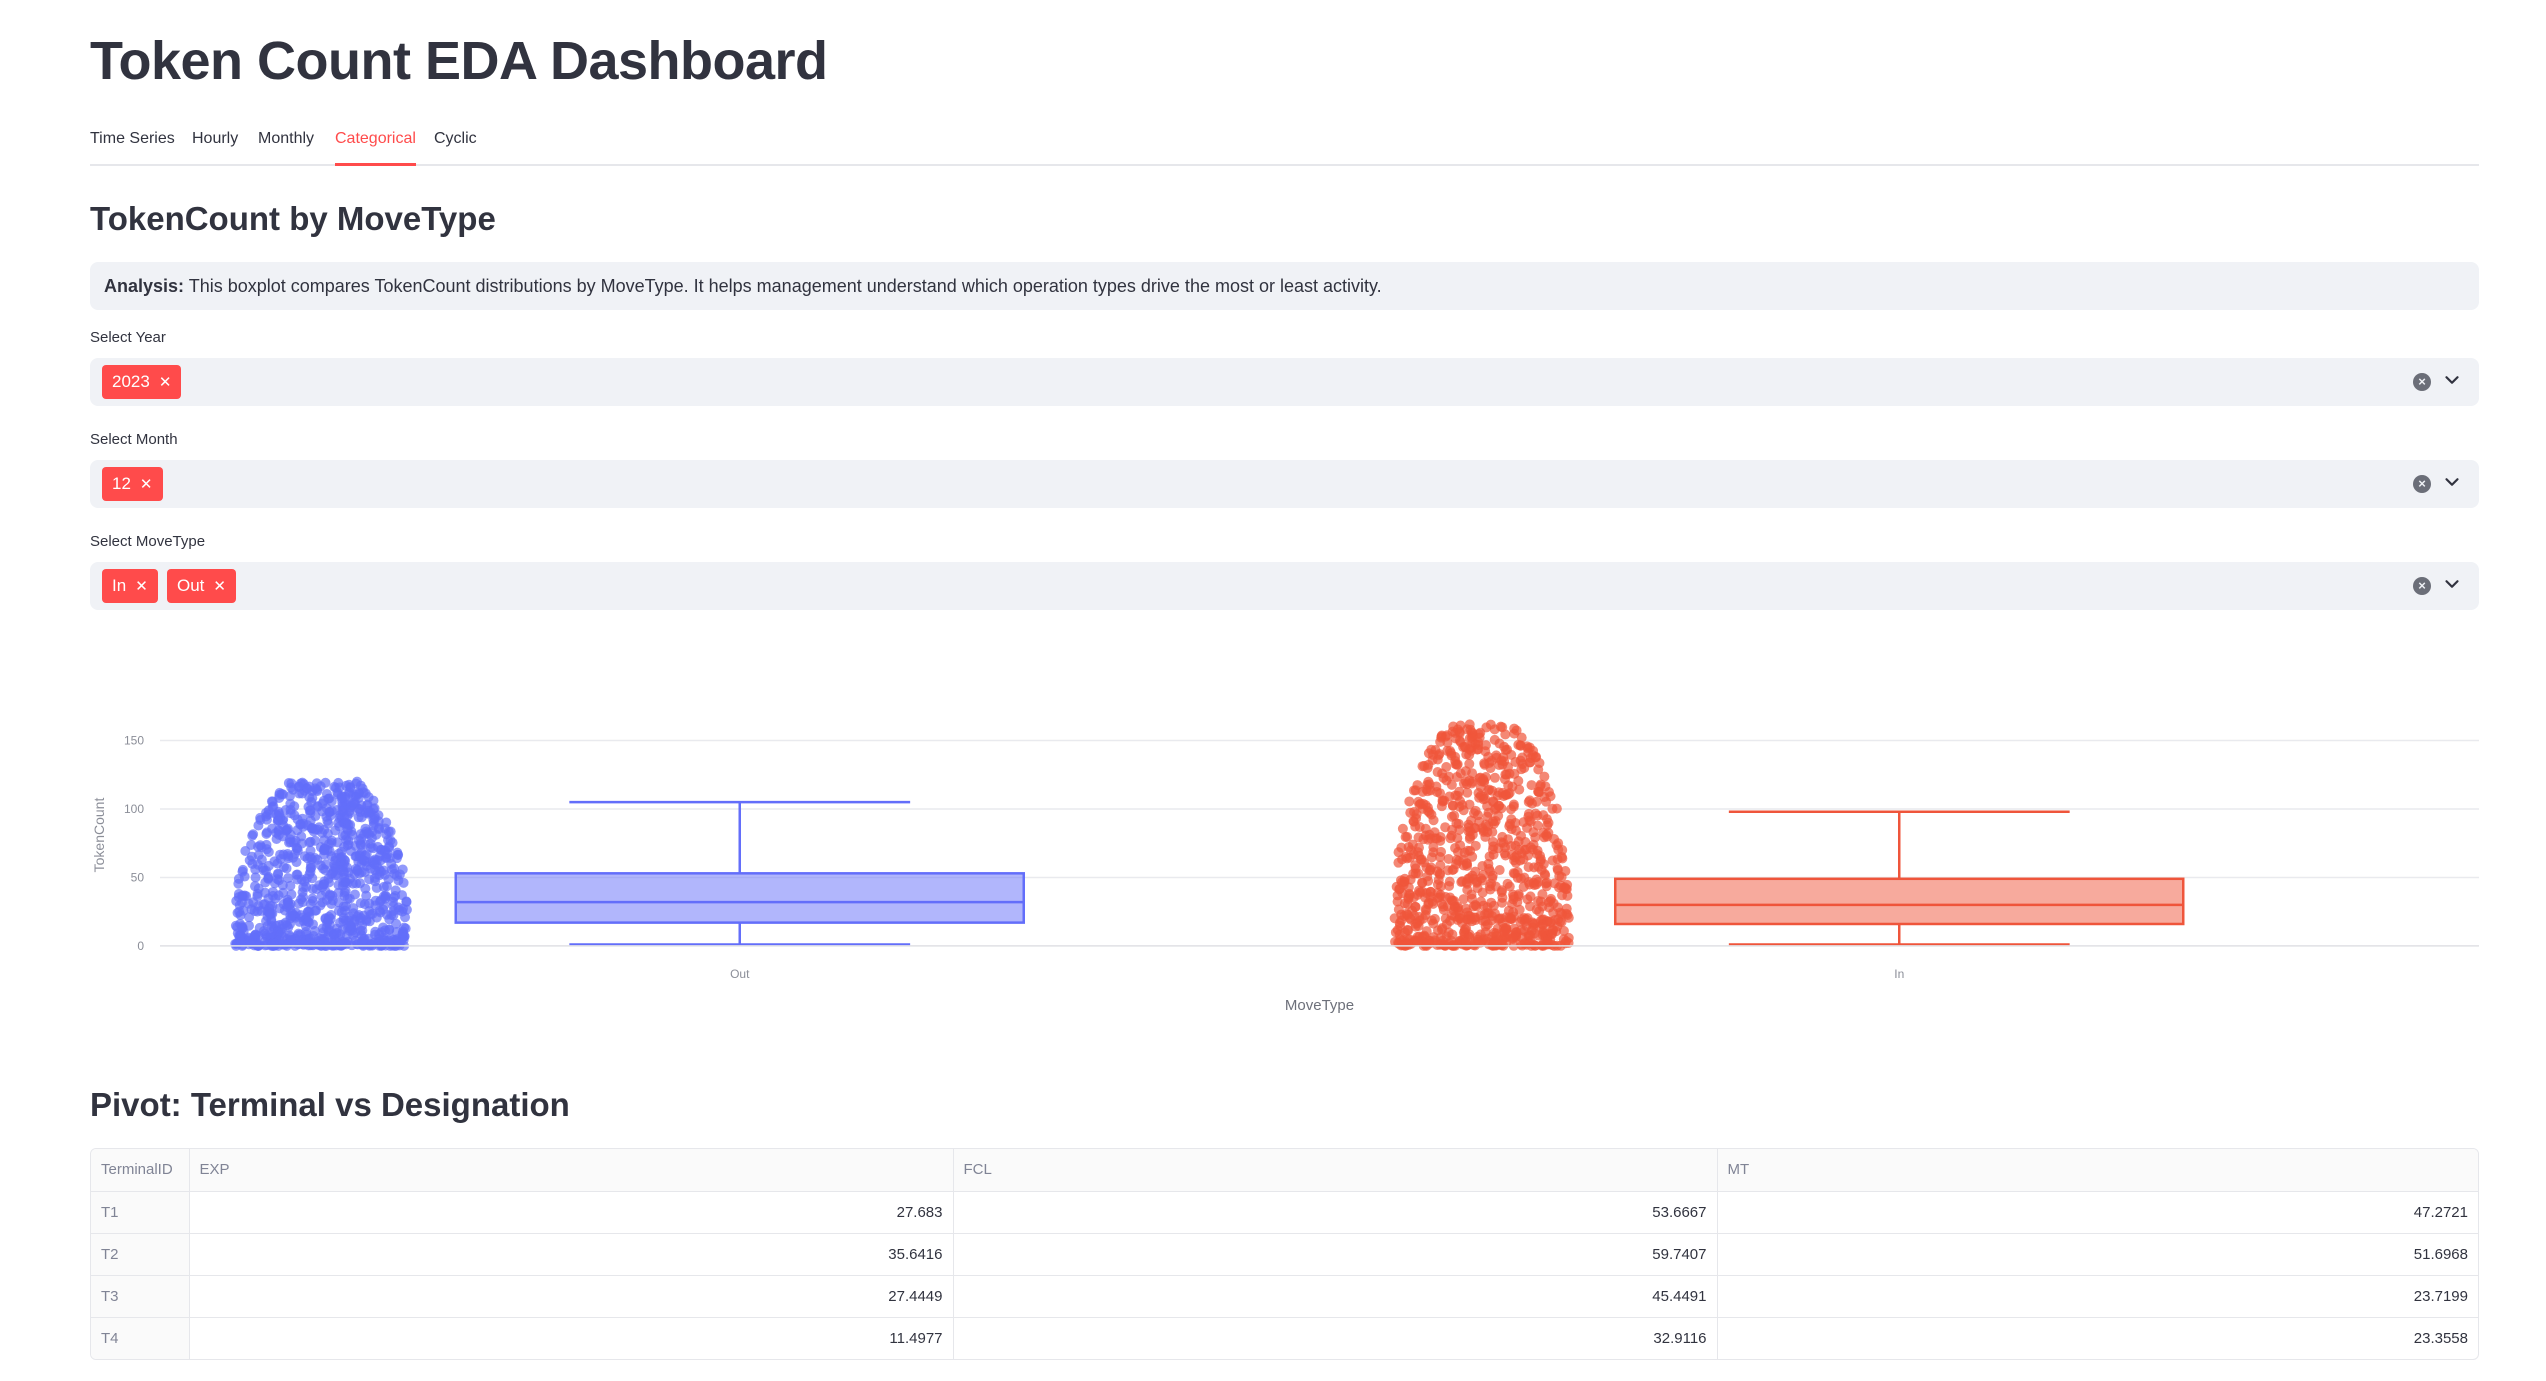 This screenshot has width=2546, height=1381. What do you see at coordinates (2097, 1212) in the screenshot?
I see `table-cell: 47.2721` at bounding box center [2097, 1212].